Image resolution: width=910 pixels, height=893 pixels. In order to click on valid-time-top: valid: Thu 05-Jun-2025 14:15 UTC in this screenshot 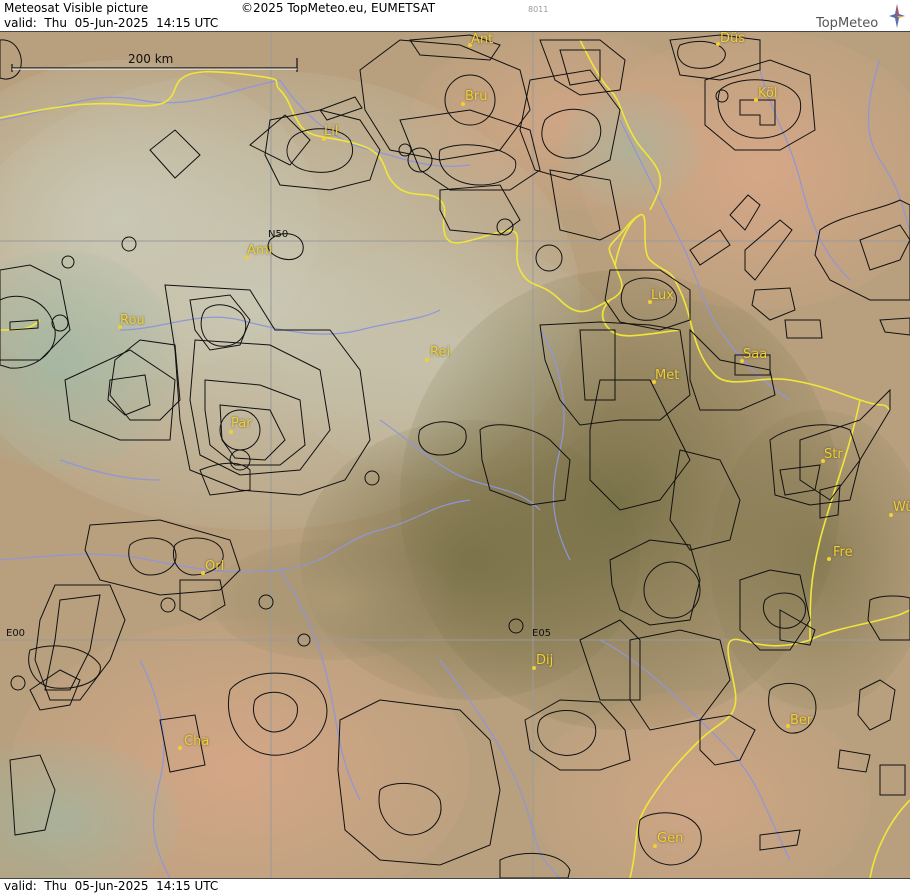, I will do `click(111, 23)`.